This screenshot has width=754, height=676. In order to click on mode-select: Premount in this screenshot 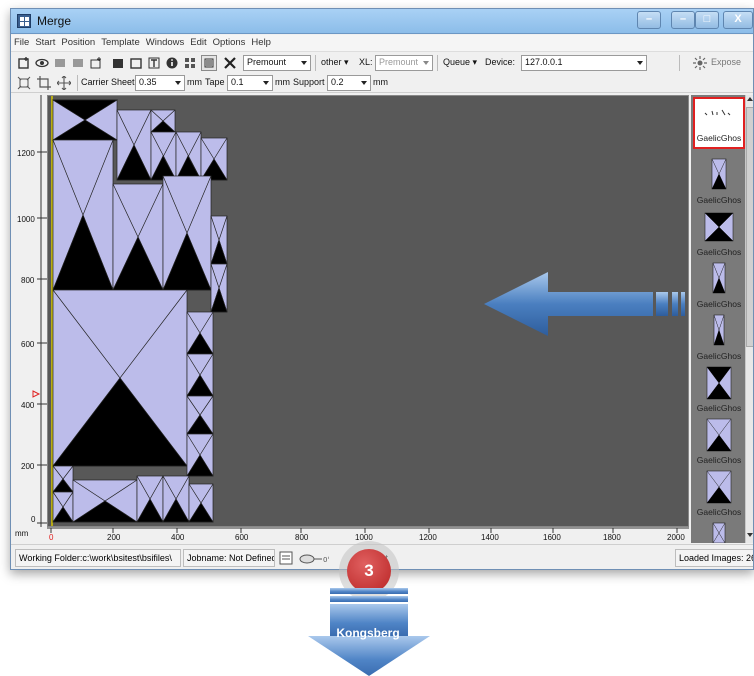, I will do `click(277, 63)`.